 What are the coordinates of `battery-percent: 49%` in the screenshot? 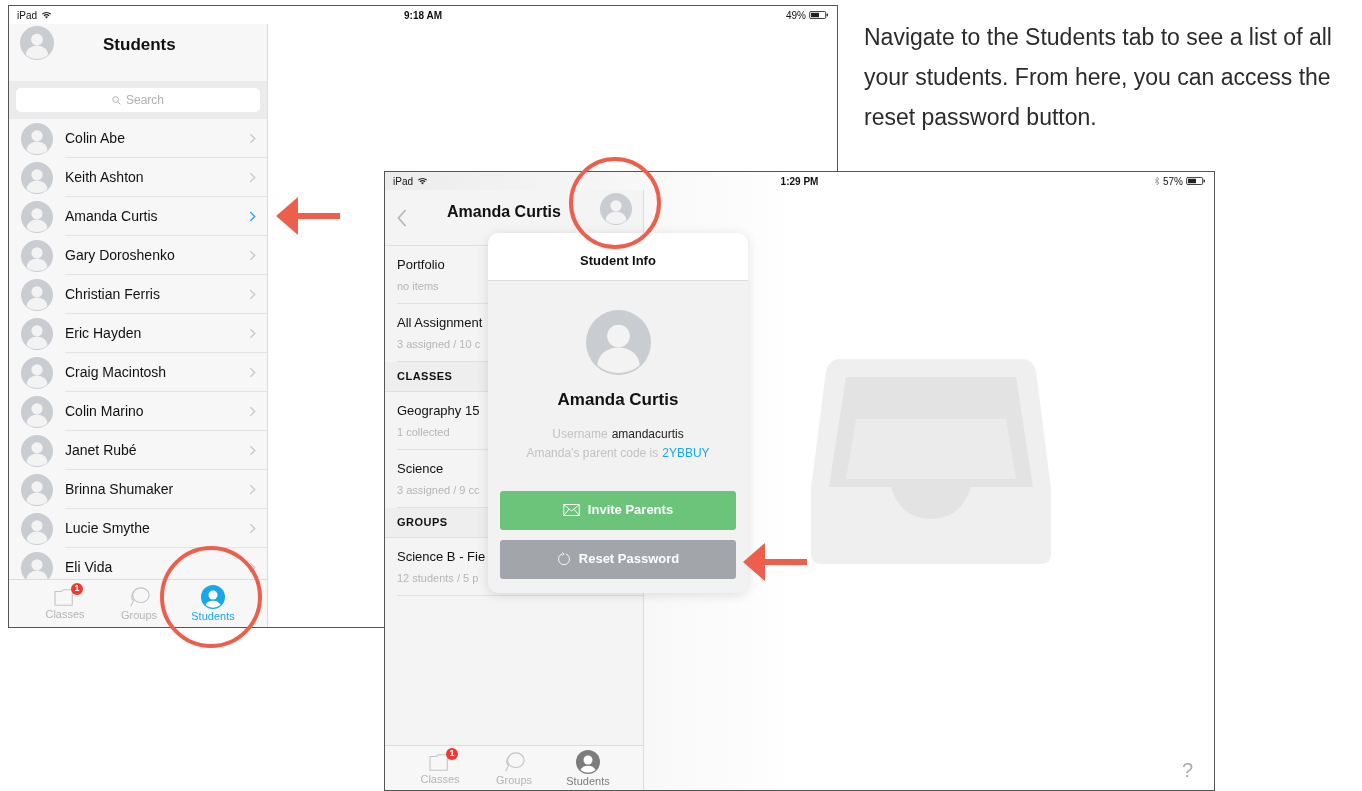 It's located at (796, 15).